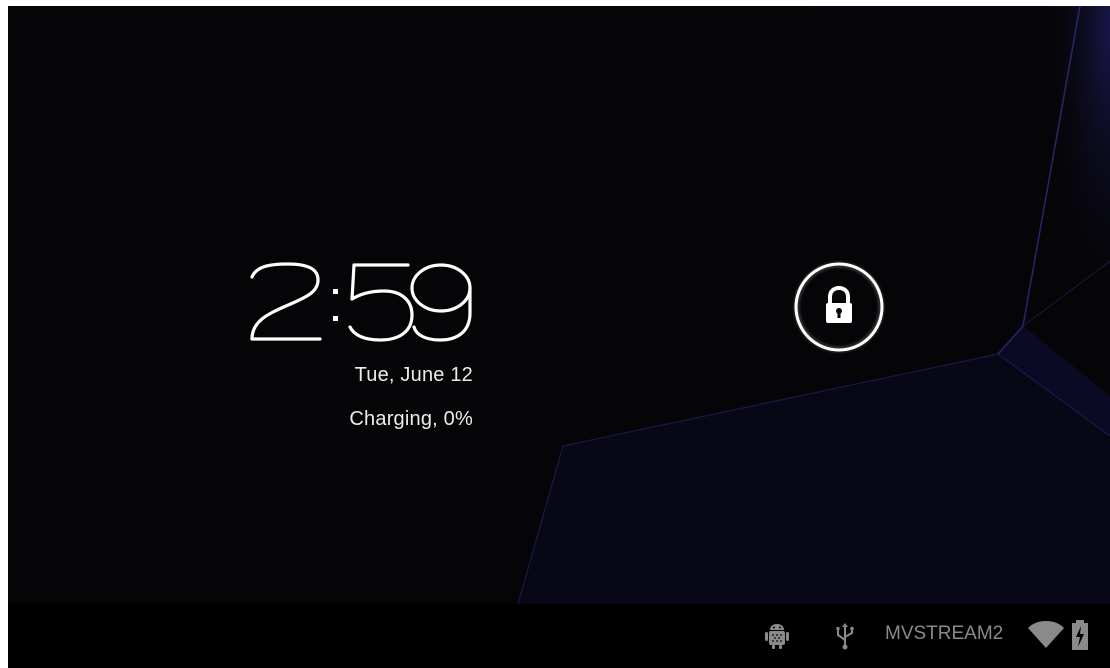  I want to click on wifi-icon, so click(1046, 634).